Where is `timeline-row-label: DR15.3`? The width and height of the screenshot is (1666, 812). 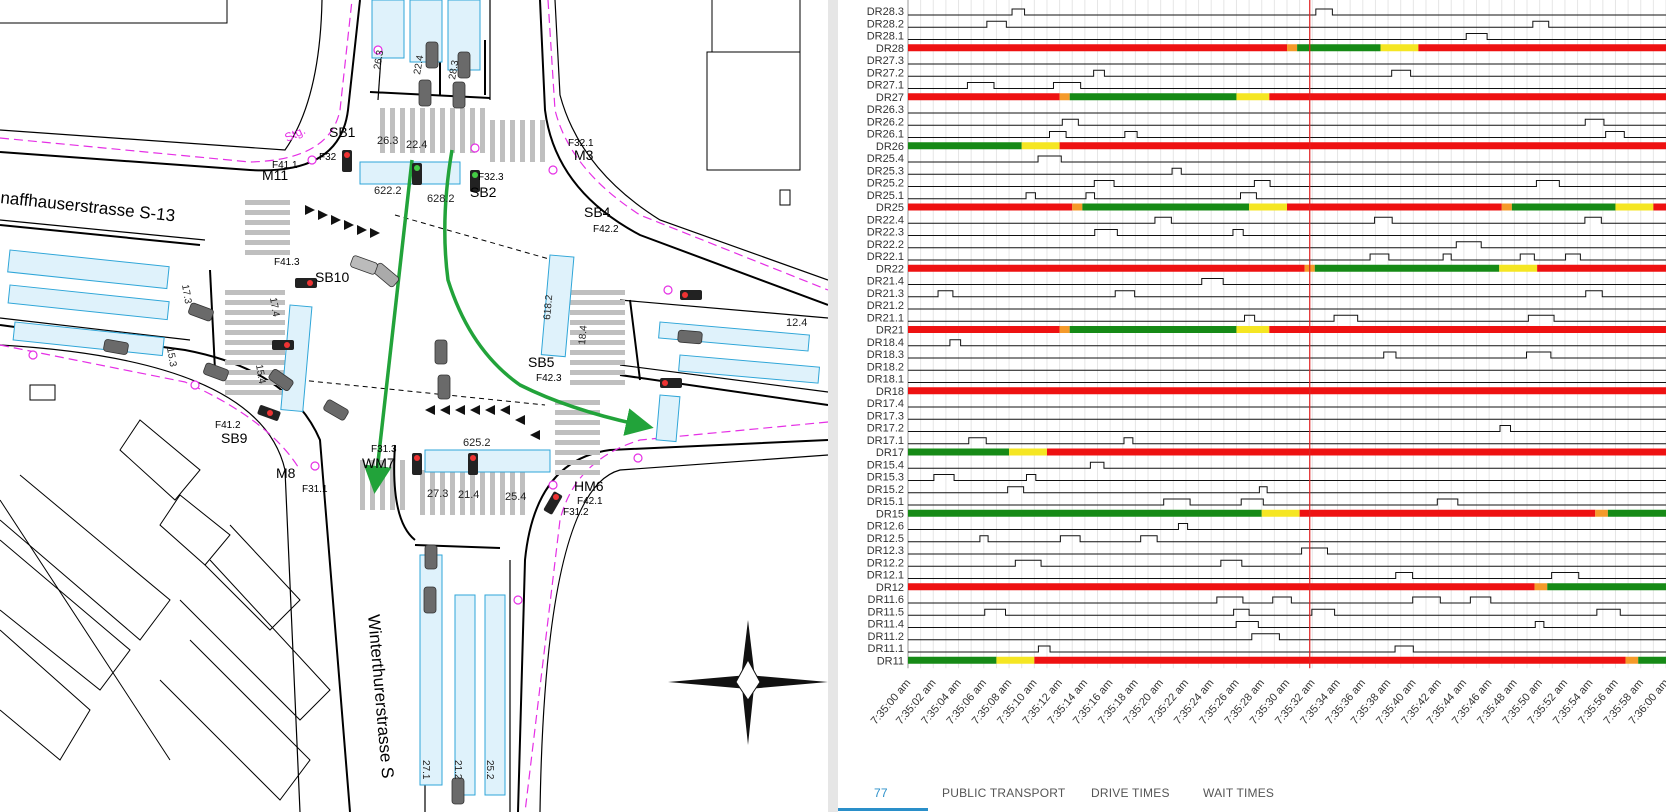 timeline-row-label: DR15.3 is located at coordinates (885, 478).